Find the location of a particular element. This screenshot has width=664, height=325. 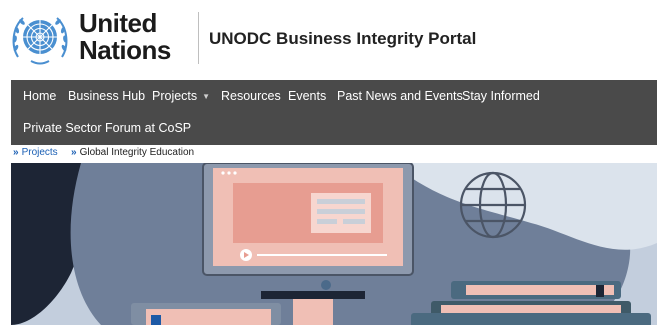

nav-item-past-news-and-events: Past News and Events is located at coordinates (400, 96).